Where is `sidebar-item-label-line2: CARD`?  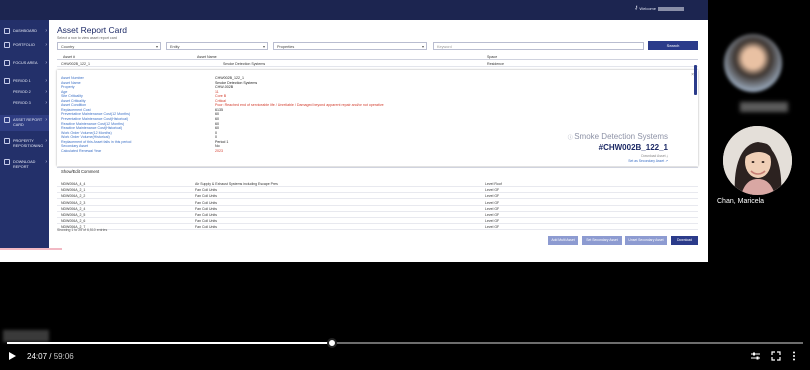 sidebar-item-label-line2: CARD is located at coordinates (18, 125).